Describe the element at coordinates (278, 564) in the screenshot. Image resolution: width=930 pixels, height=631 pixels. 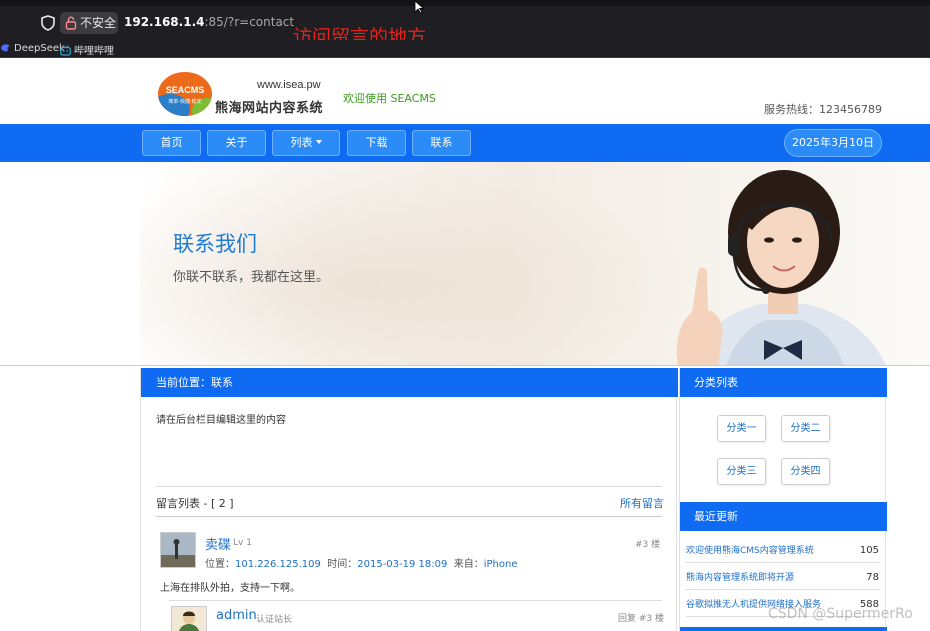
I see `comment-ip: 101.226.125.109` at that location.